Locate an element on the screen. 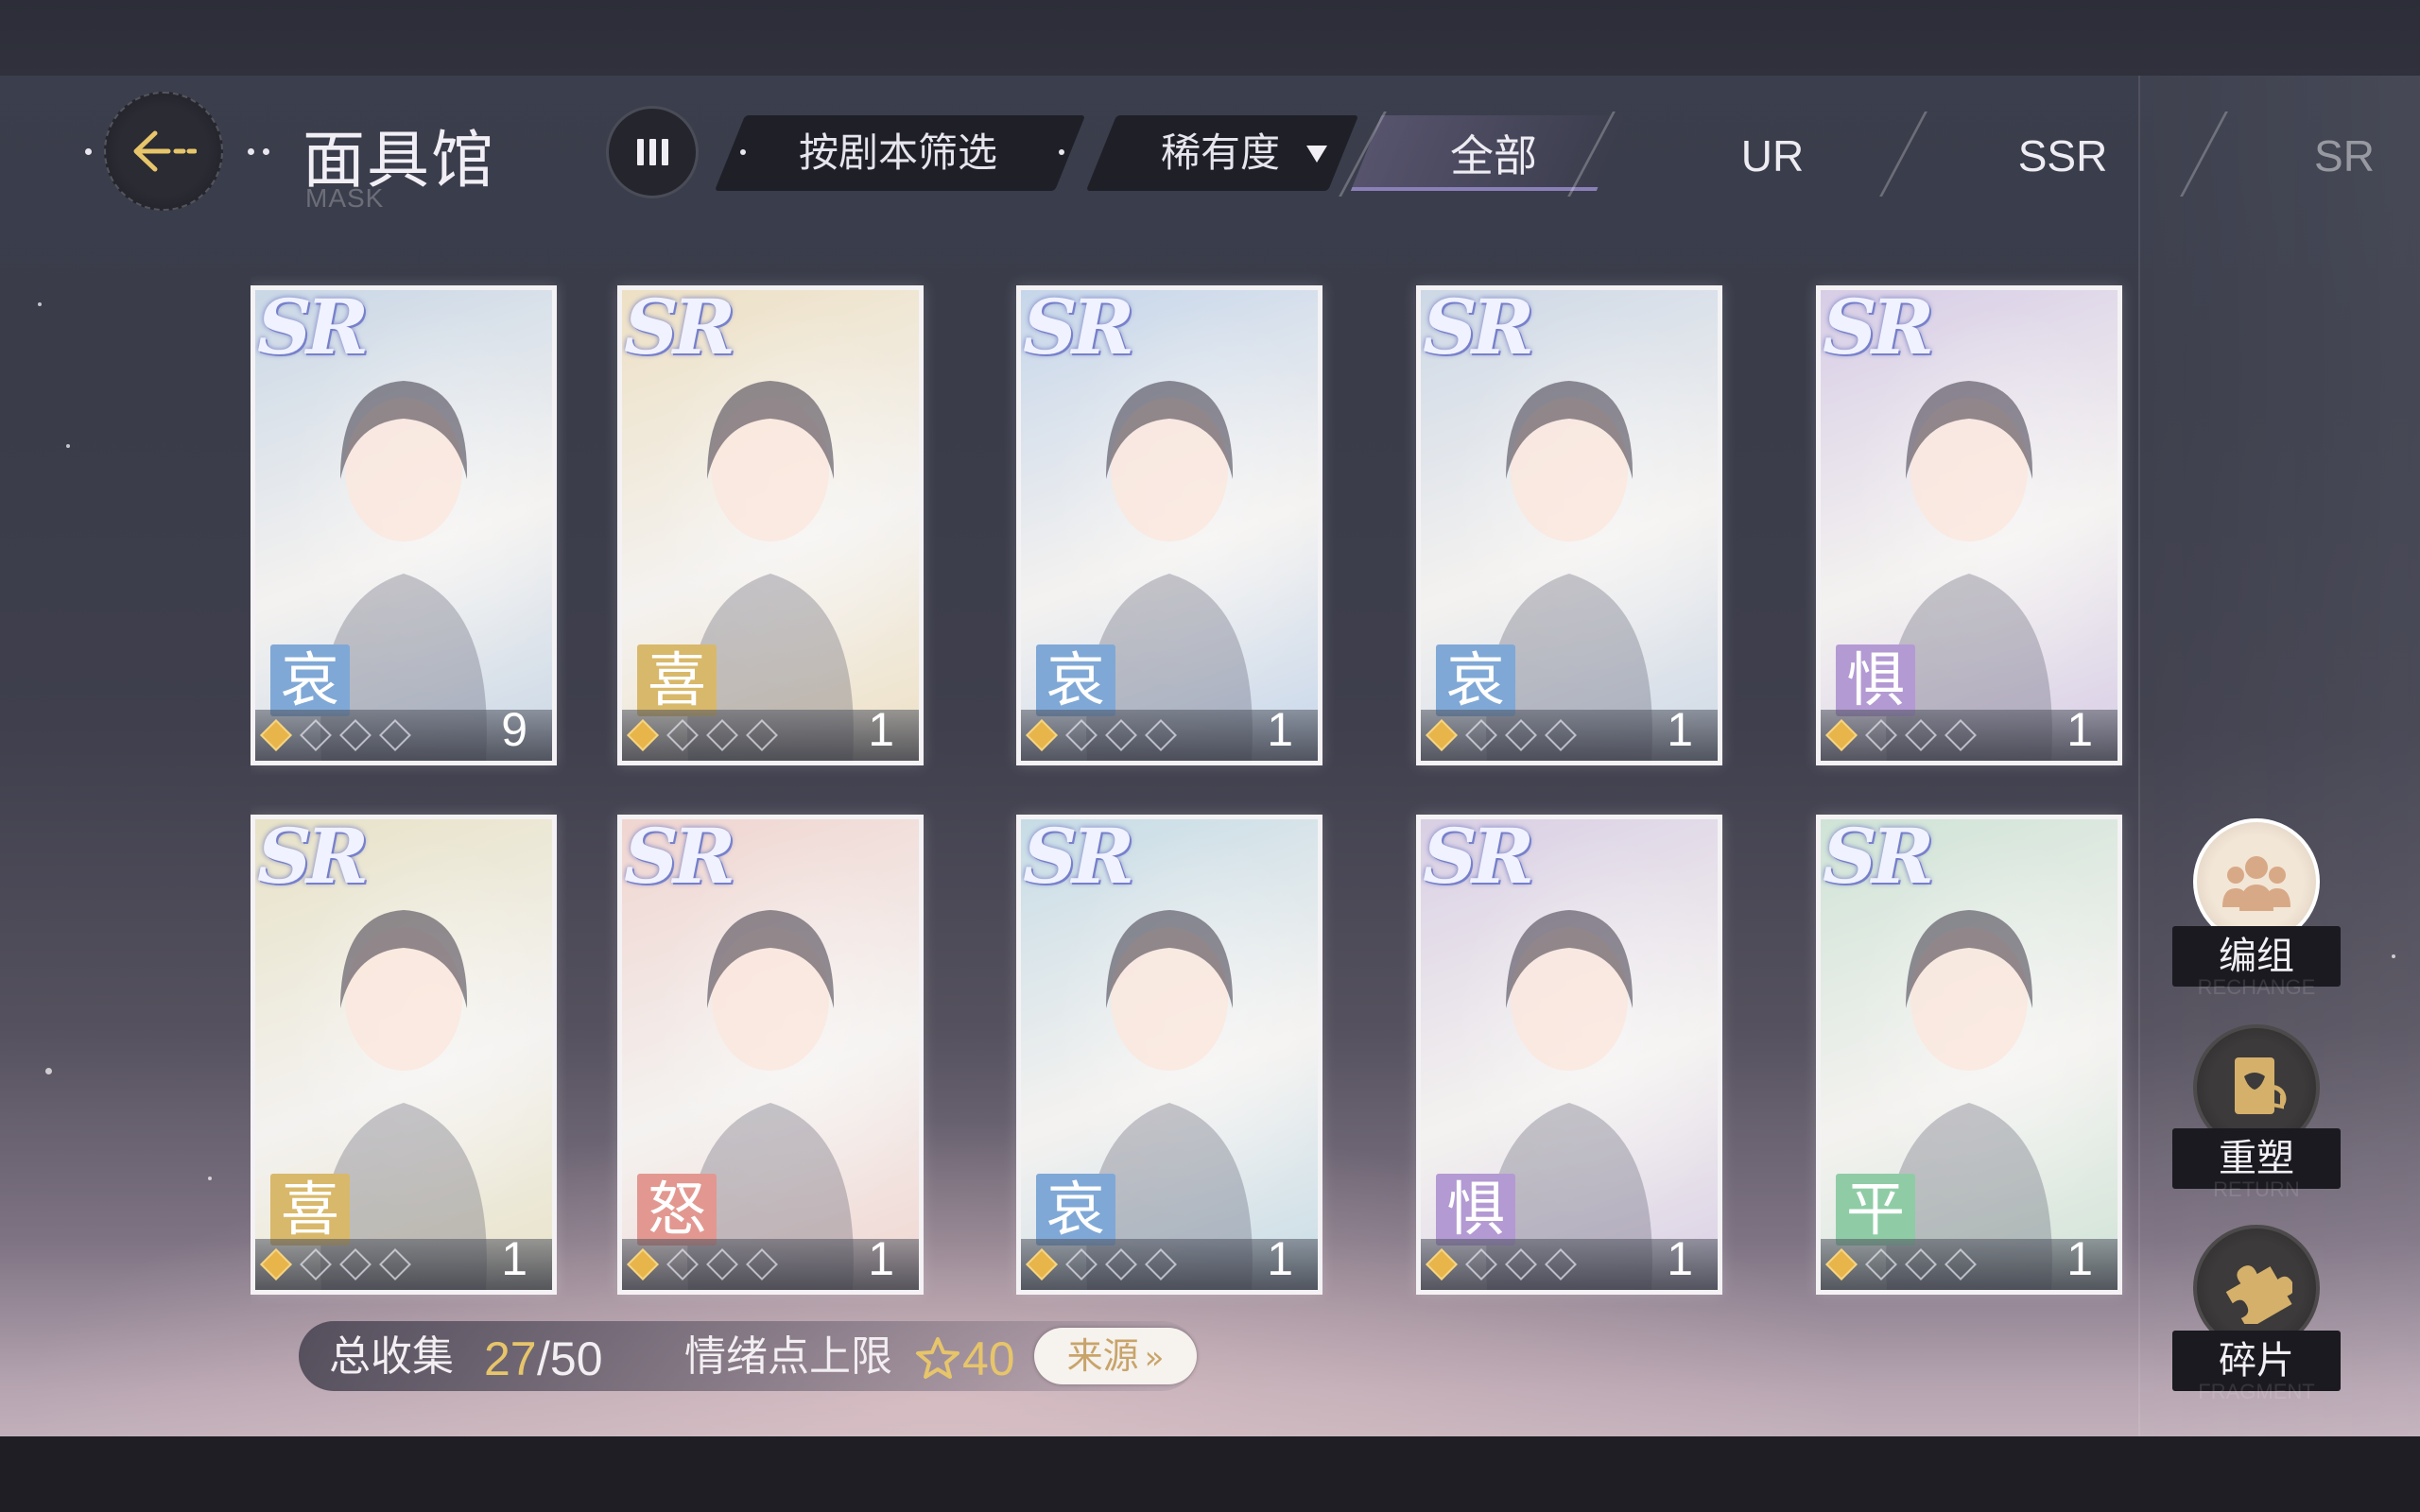  emotion-cap-value: 40 is located at coordinates (989, 1358).